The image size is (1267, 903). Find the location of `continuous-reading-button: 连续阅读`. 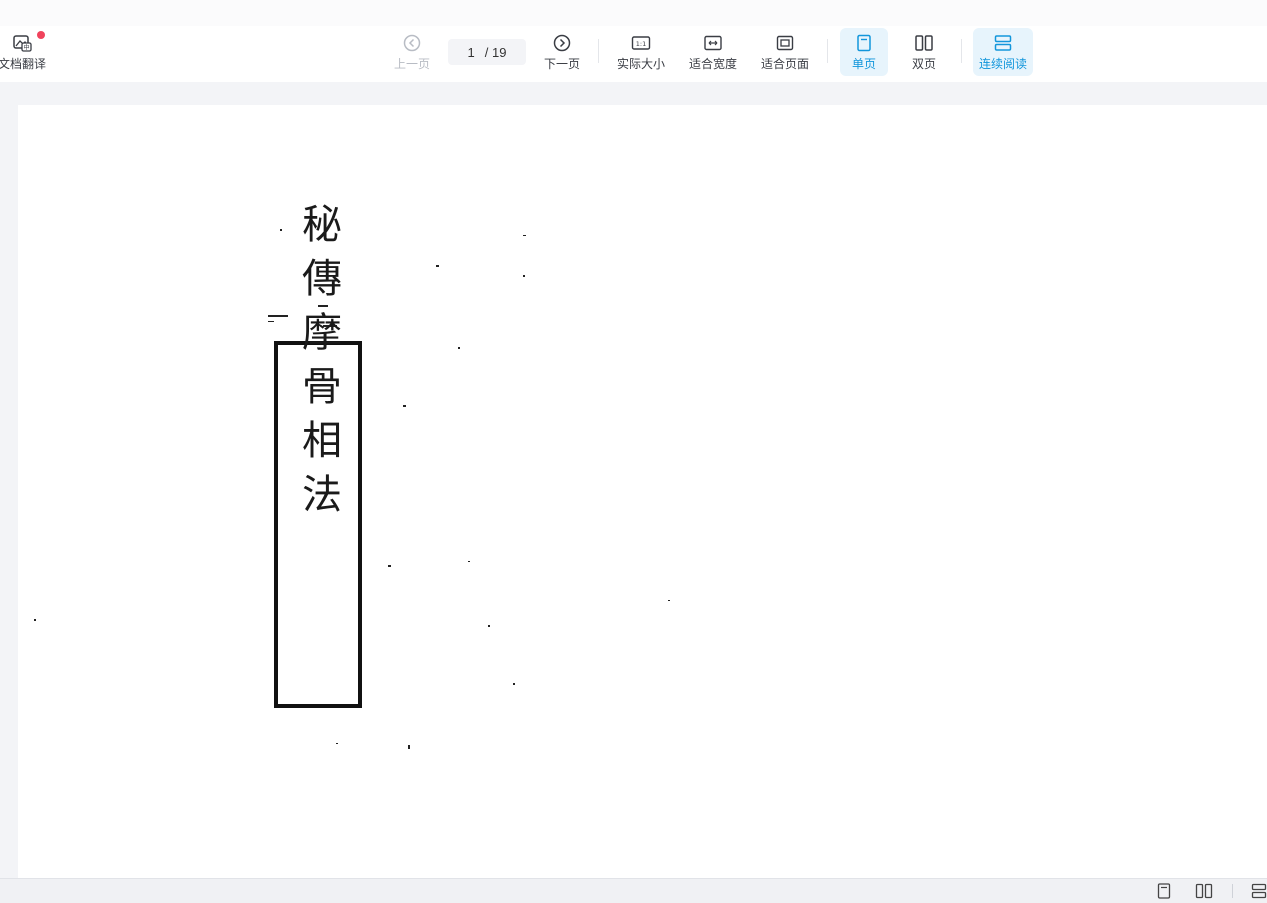

continuous-reading-button: 连续阅读 is located at coordinates (1003, 52).